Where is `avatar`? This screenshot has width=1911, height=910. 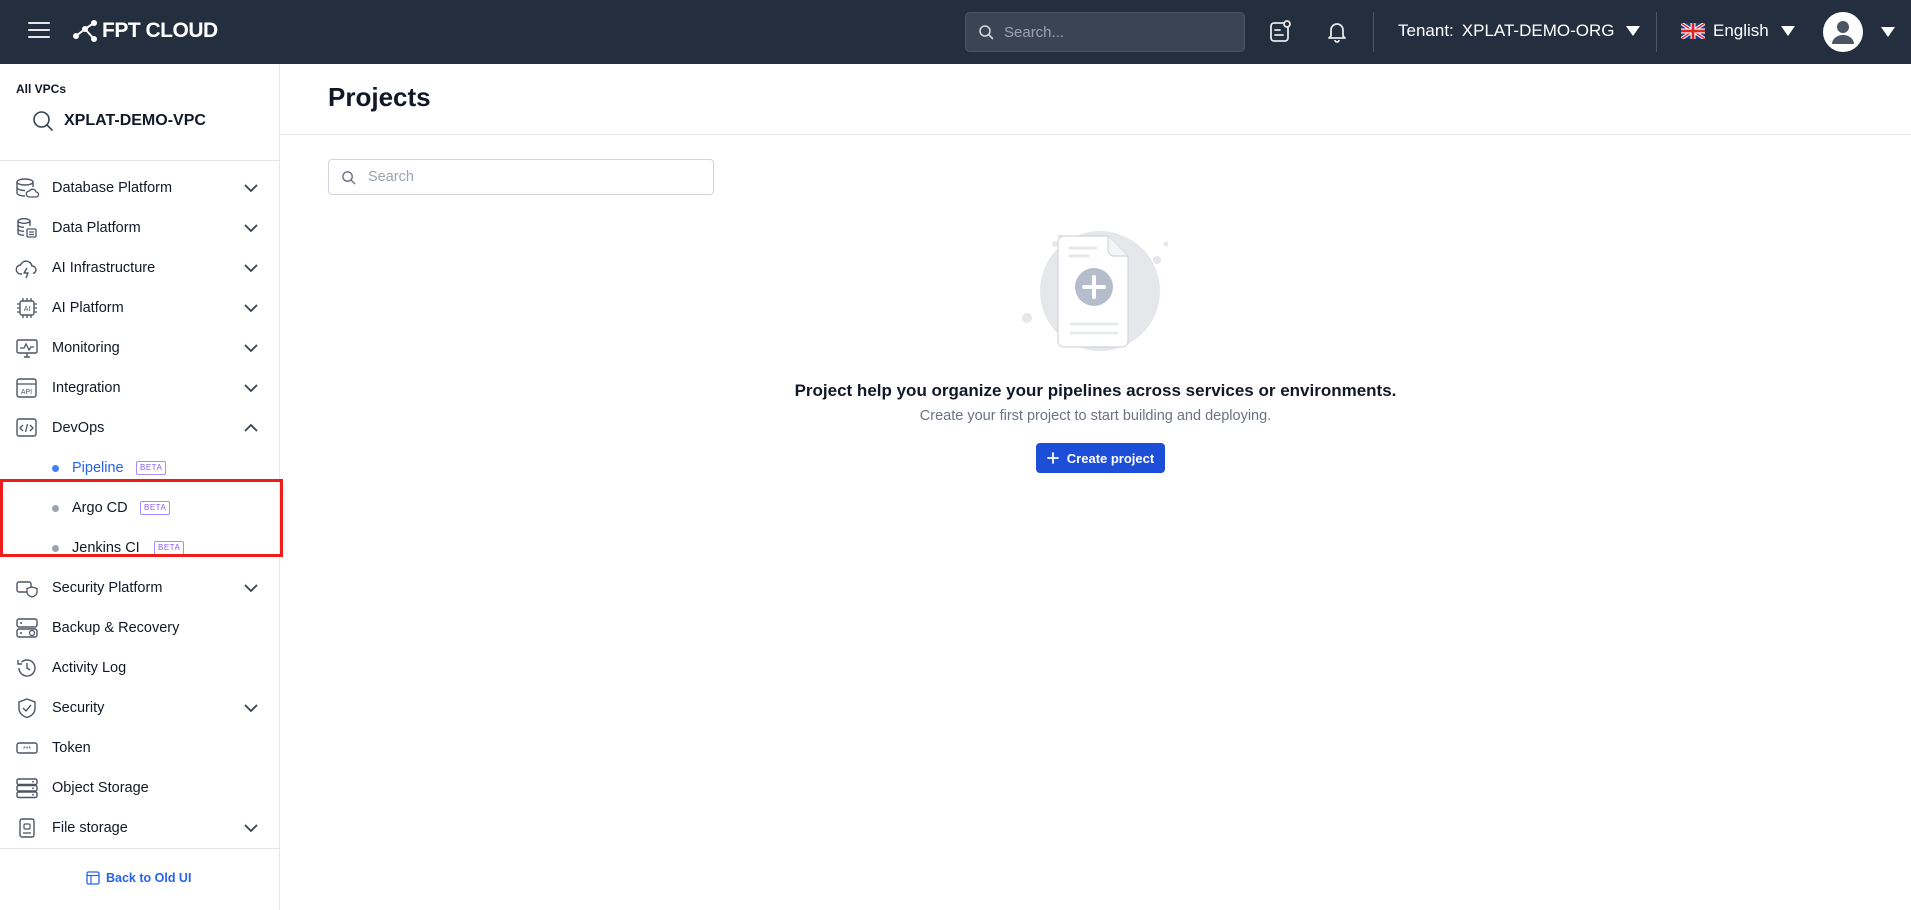
avatar is located at coordinates (1843, 32).